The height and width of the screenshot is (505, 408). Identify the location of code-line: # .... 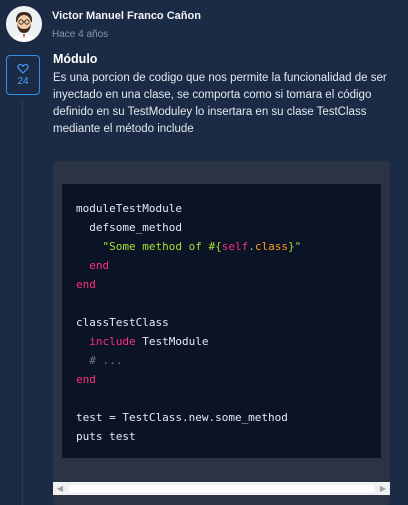
(106, 360).